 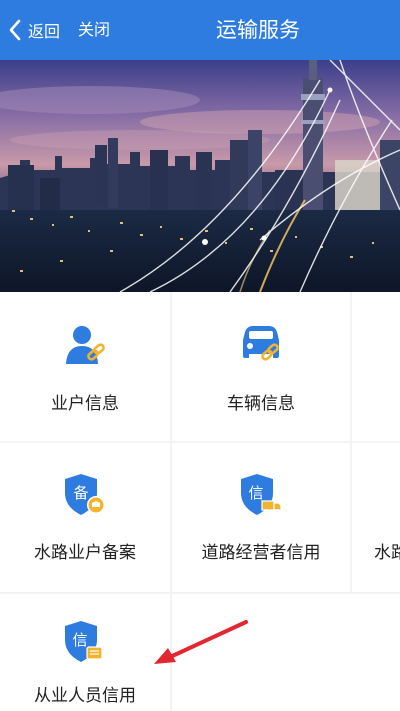 What do you see at coordinates (258, 30) in the screenshot?
I see `page-title: 运输服务` at bounding box center [258, 30].